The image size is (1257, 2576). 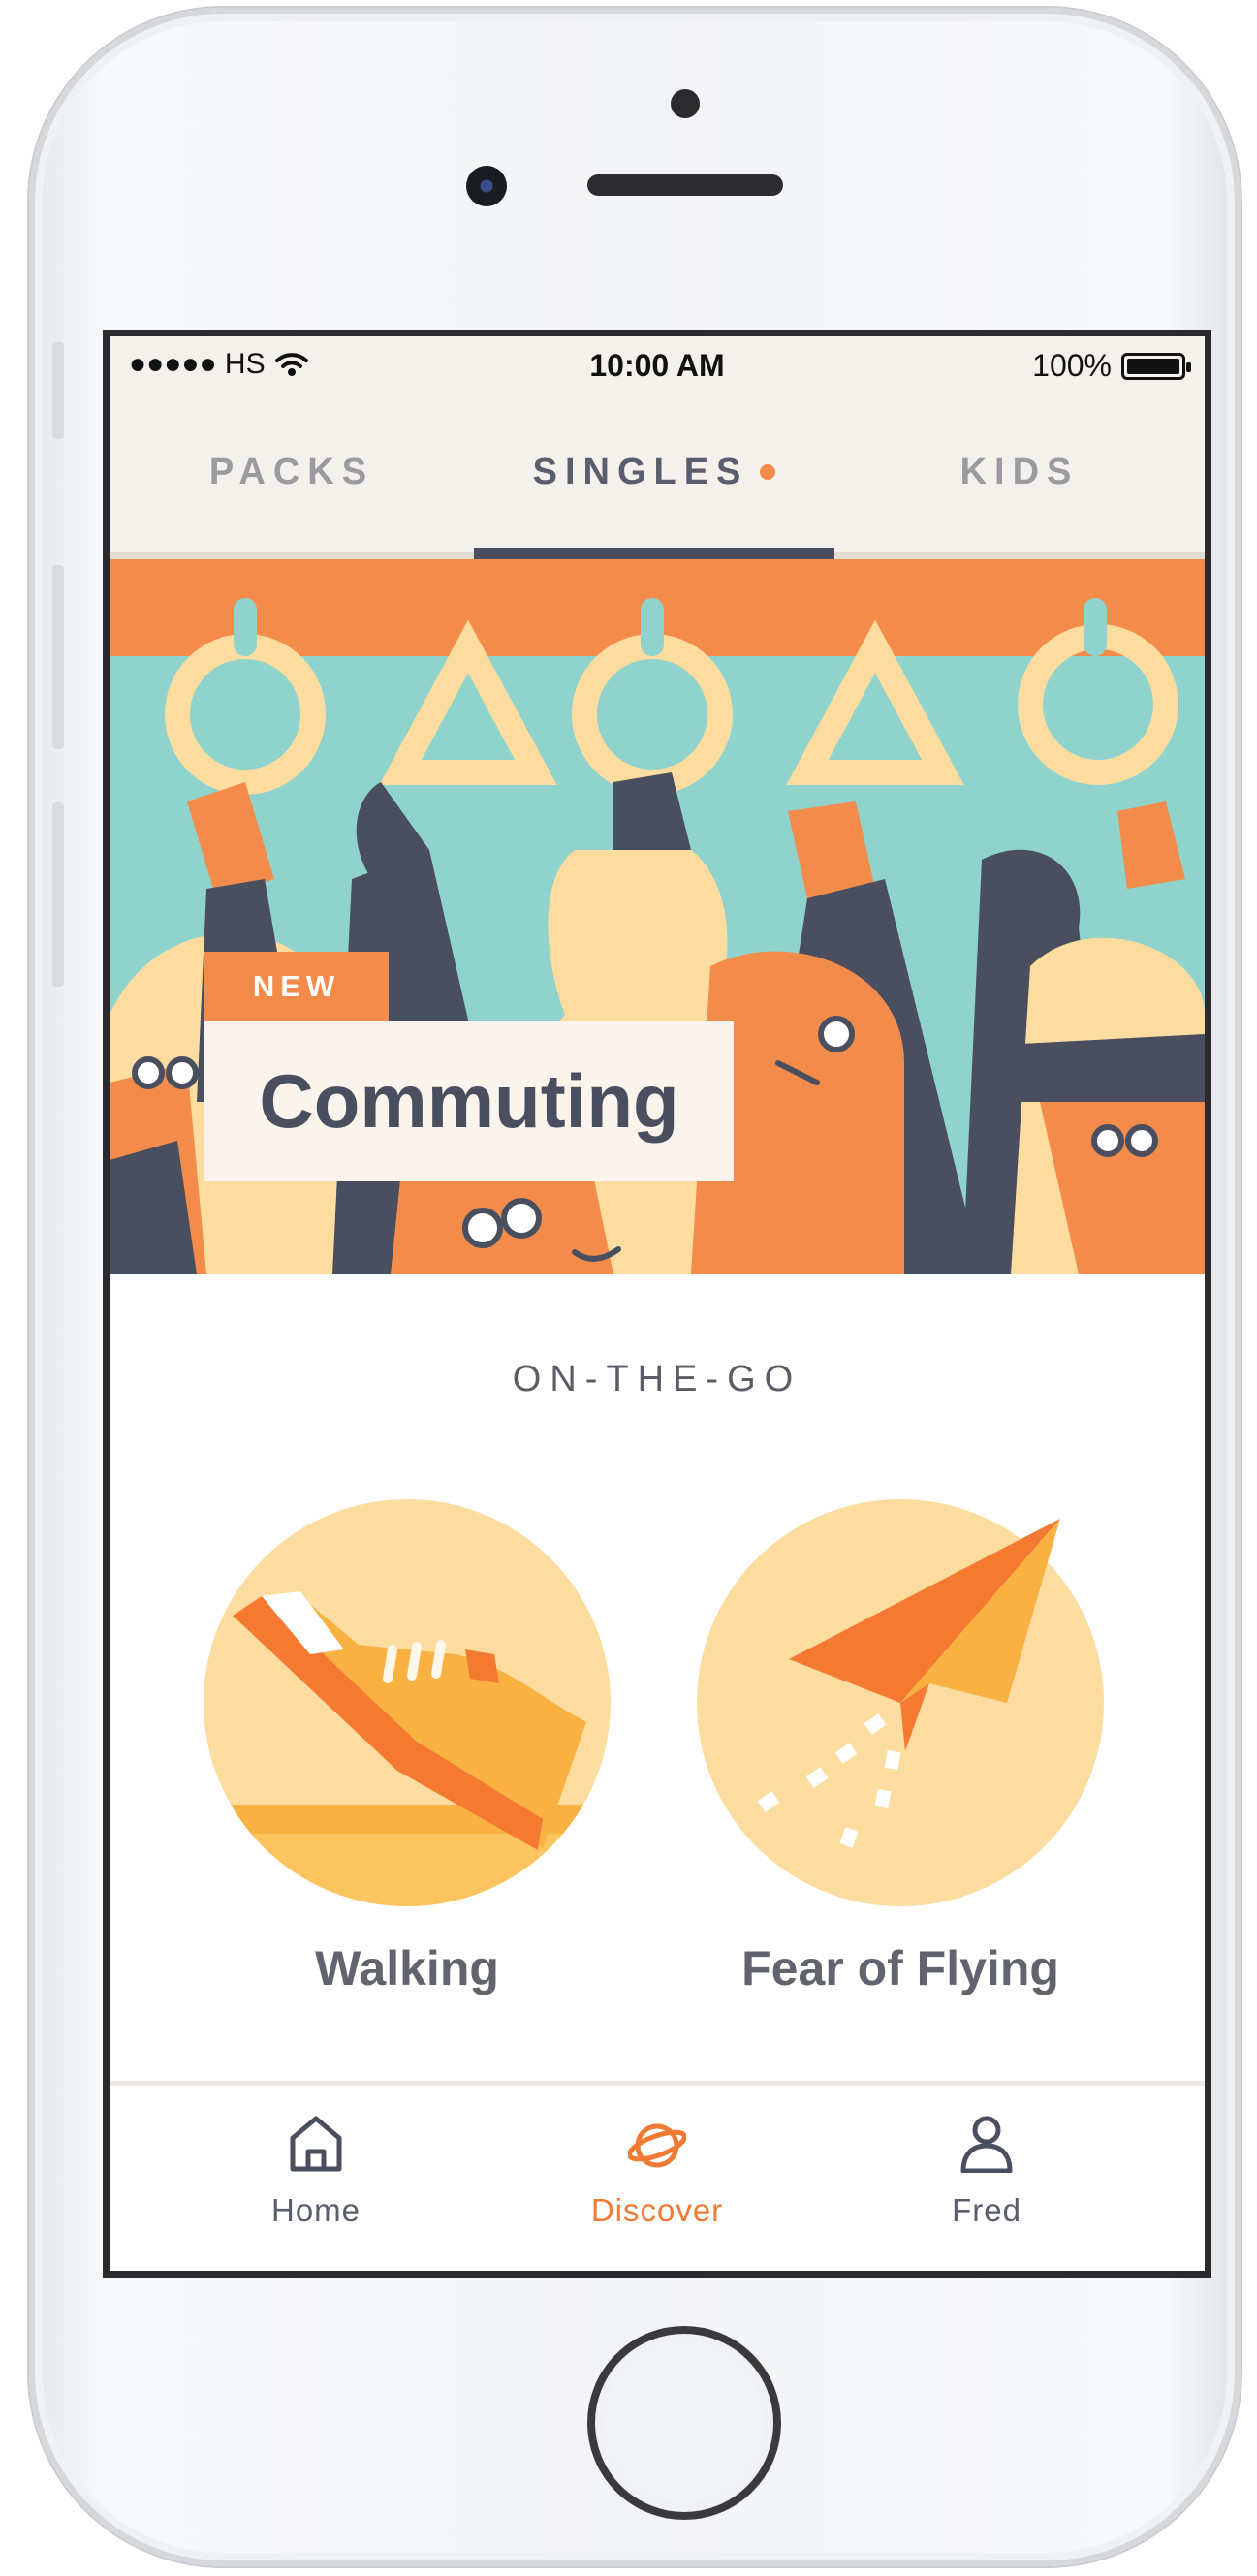 I want to click on fear-of-flying-card: Fear of Flying, so click(x=900, y=1747).